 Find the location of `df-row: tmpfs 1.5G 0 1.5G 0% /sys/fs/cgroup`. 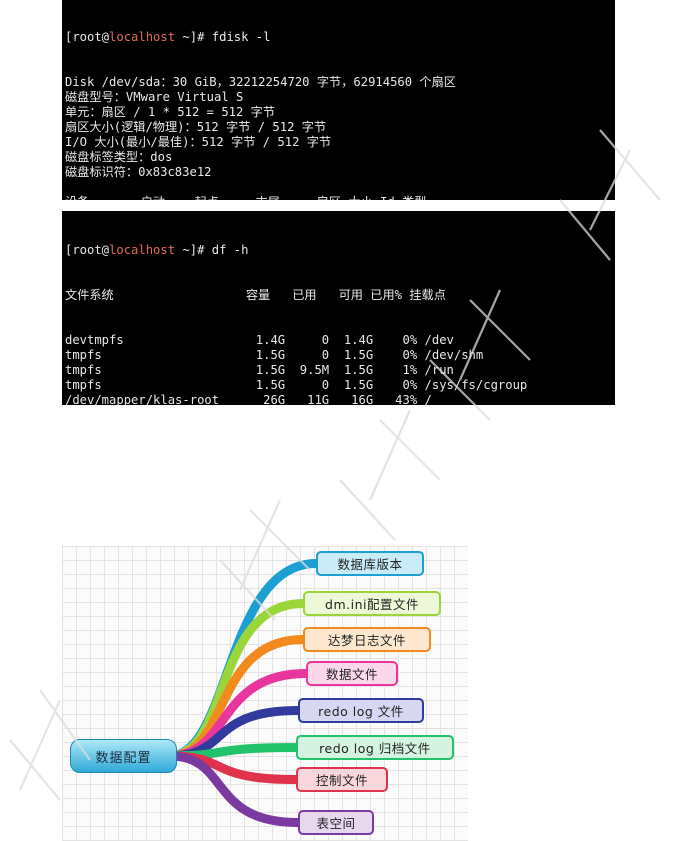

df-row: tmpfs 1.5G 0 1.5G 0% /sys/fs/cgroup is located at coordinates (296, 385).